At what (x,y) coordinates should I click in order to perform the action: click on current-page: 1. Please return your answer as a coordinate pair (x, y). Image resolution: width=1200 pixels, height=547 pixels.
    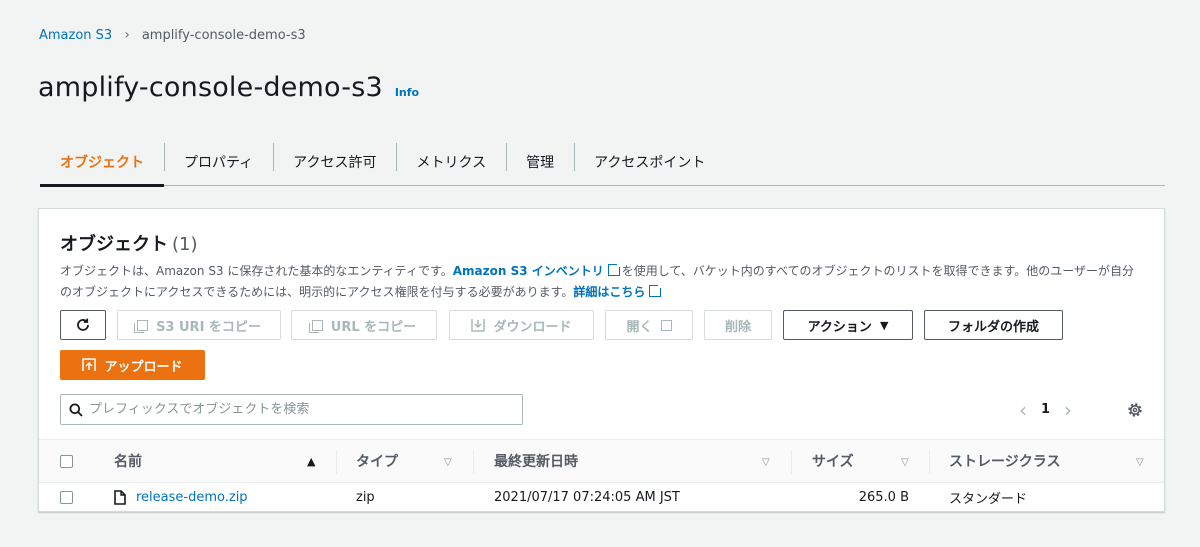
    Looking at the image, I should click on (1045, 409).